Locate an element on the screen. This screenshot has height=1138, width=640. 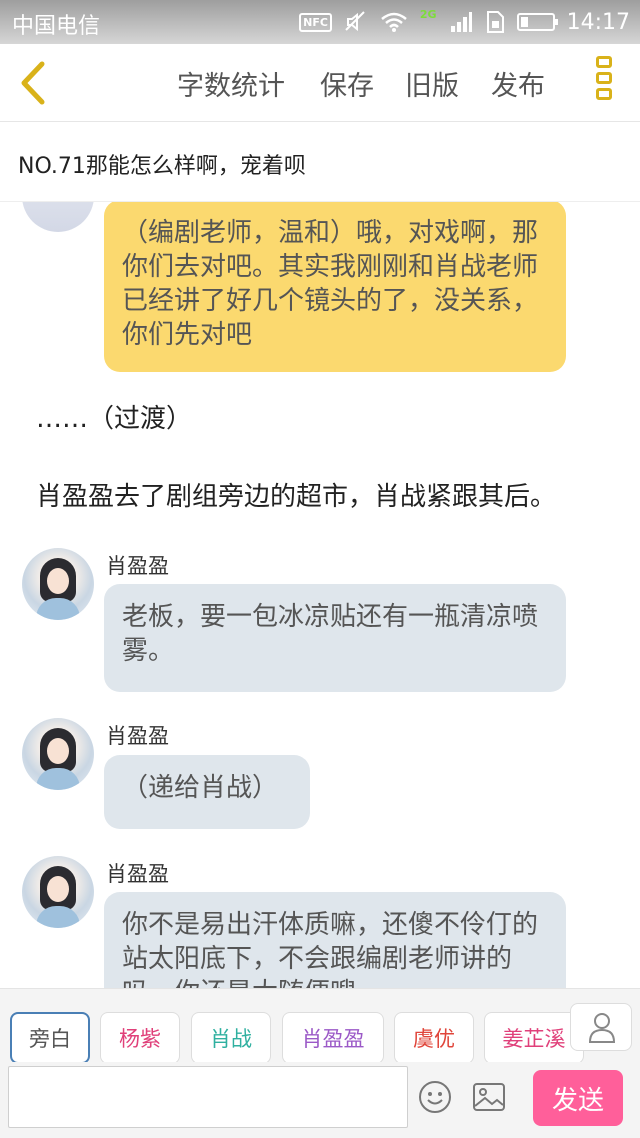
status-icons: NFC 2G 14:17 is located at coordinates (464, 22).